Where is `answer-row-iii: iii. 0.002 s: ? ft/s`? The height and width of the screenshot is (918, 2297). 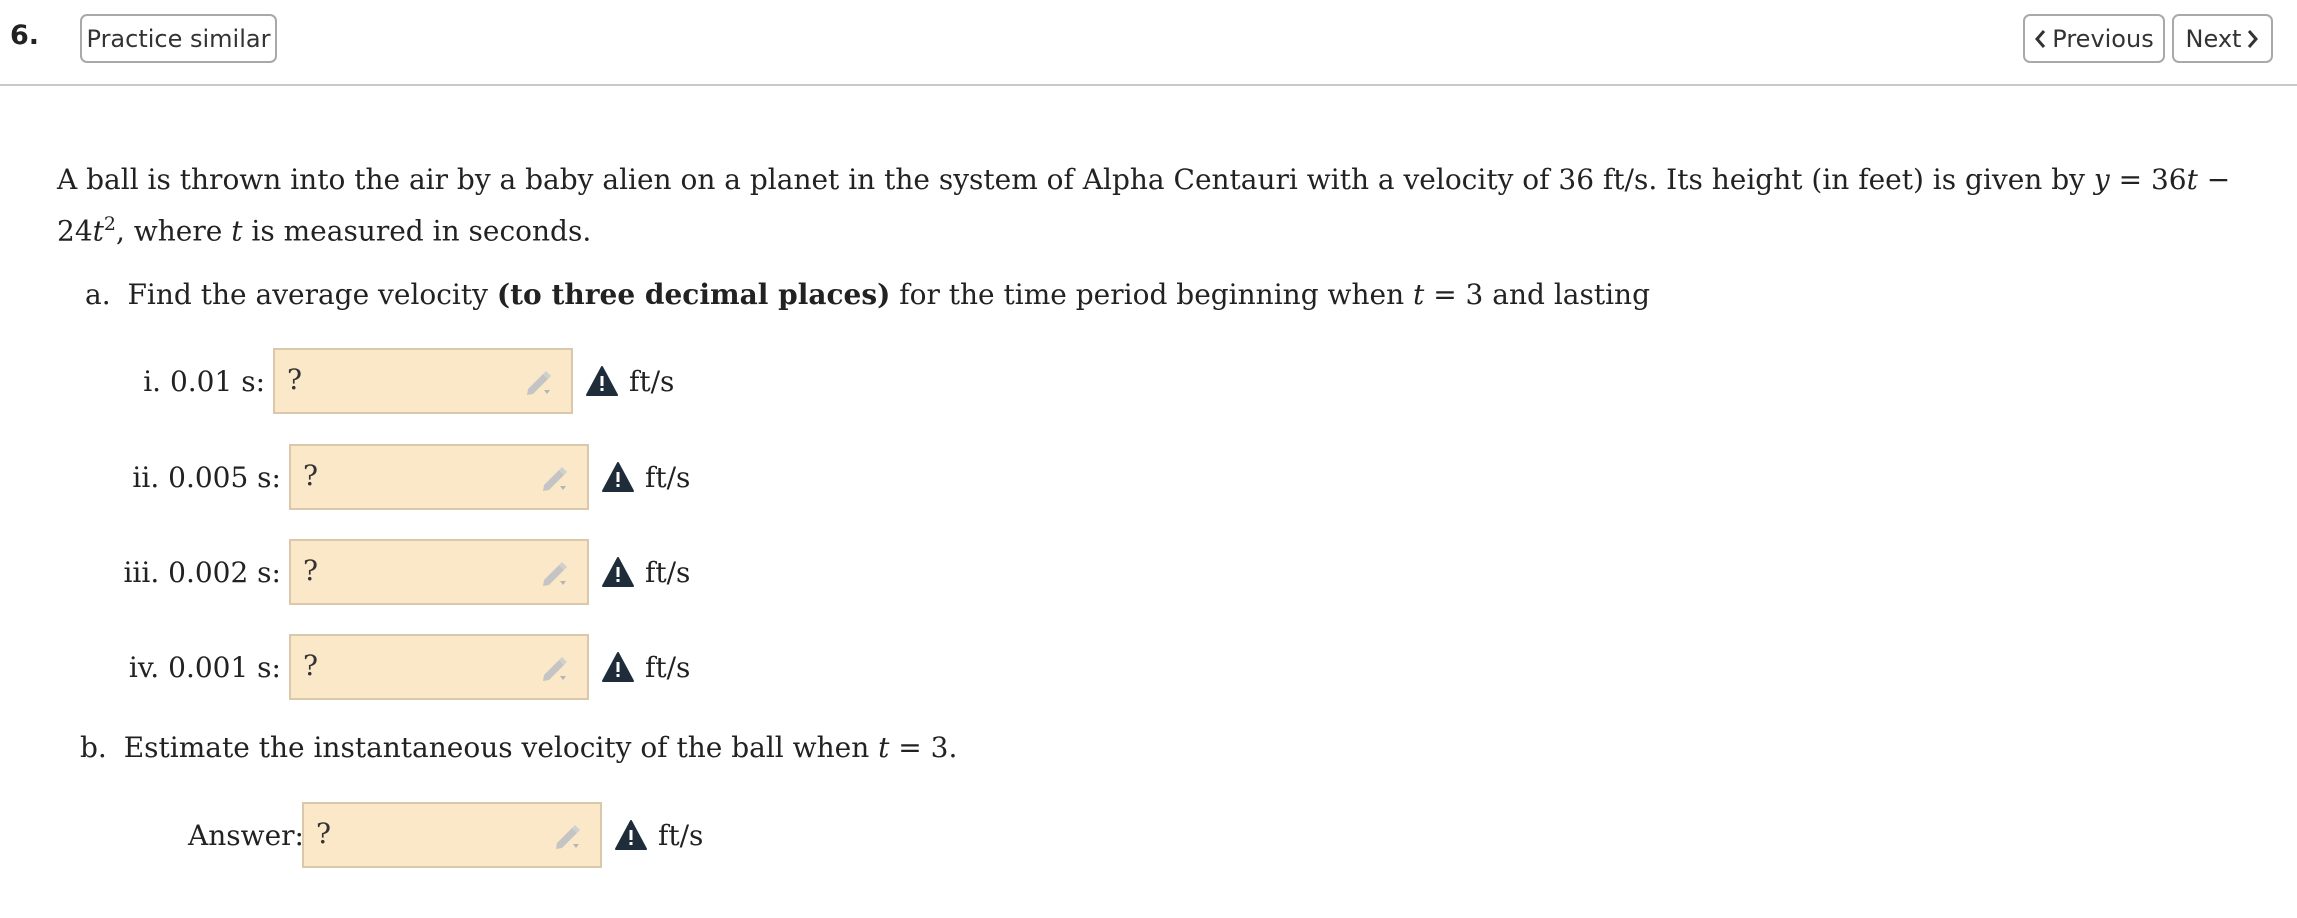
answer-row-iii: iii. 0.002 s: ? ft/s is located at coordinates (395, 572).